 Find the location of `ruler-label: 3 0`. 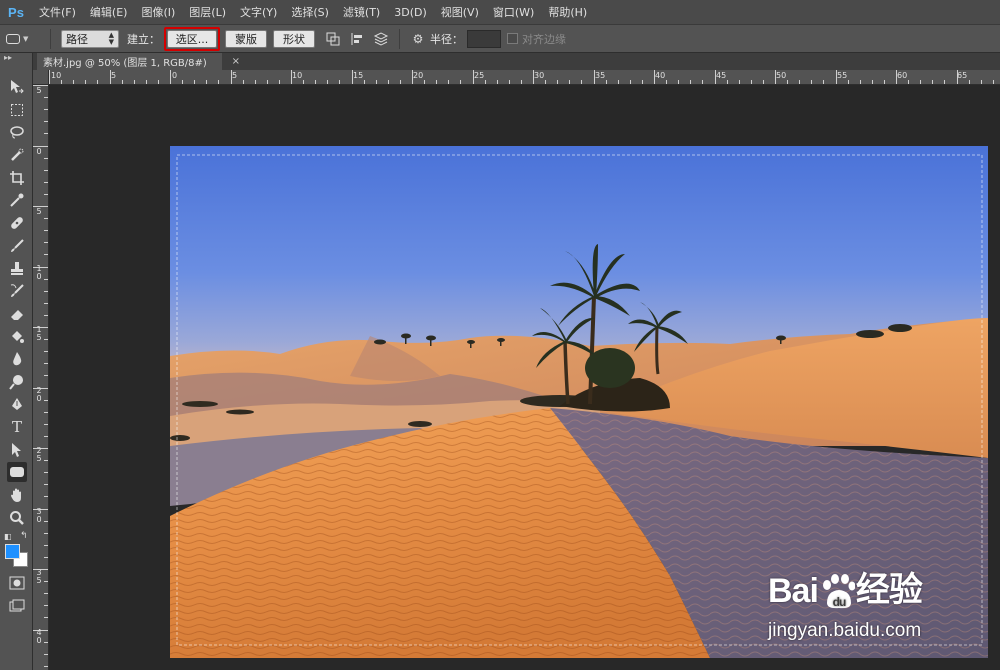

ruler-label: 3 0 is located at coordinates (39, 515).